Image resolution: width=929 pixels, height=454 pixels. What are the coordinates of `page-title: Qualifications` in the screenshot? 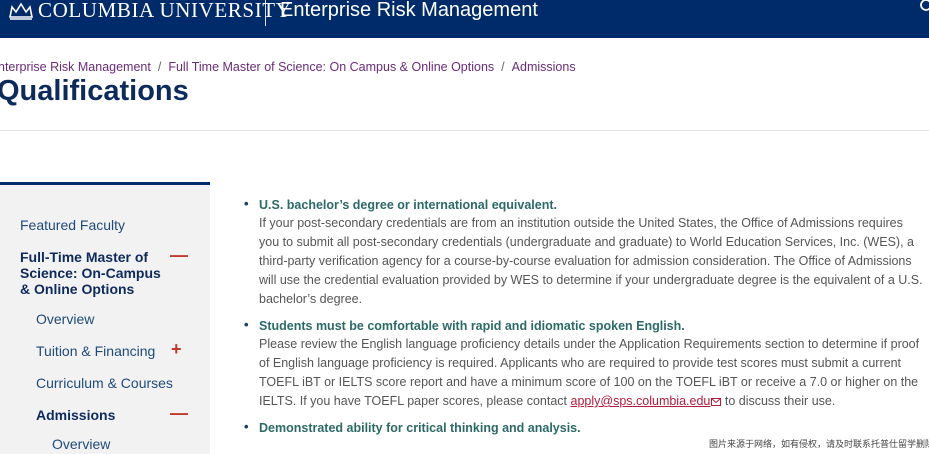 It's located at (94, 91).